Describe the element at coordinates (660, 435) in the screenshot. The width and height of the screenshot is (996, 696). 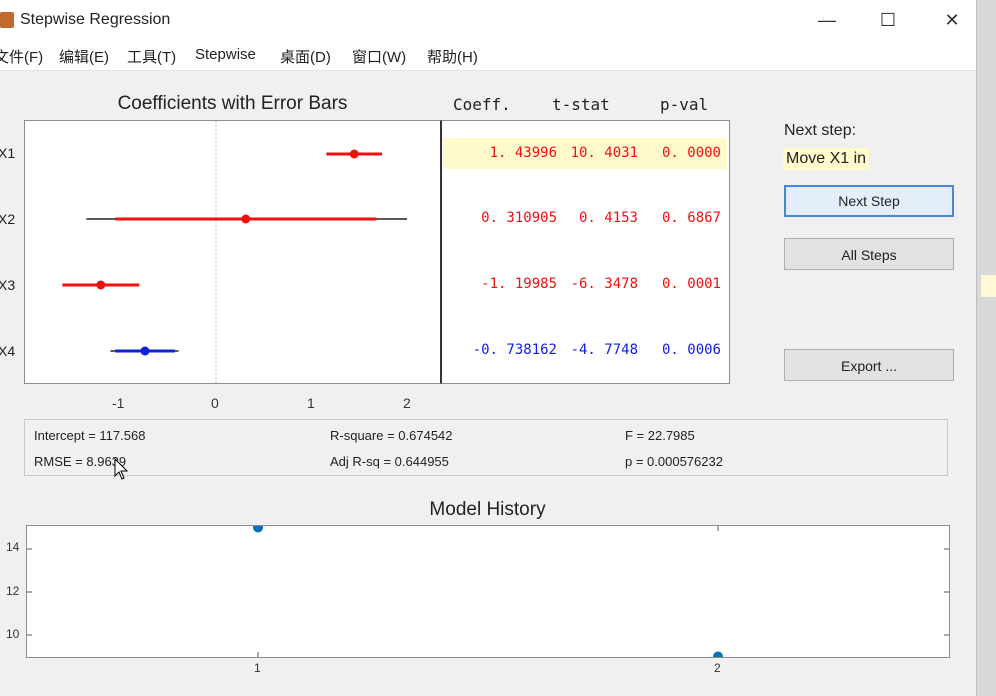
I see `stat-f: F = 22.7985` at that location.